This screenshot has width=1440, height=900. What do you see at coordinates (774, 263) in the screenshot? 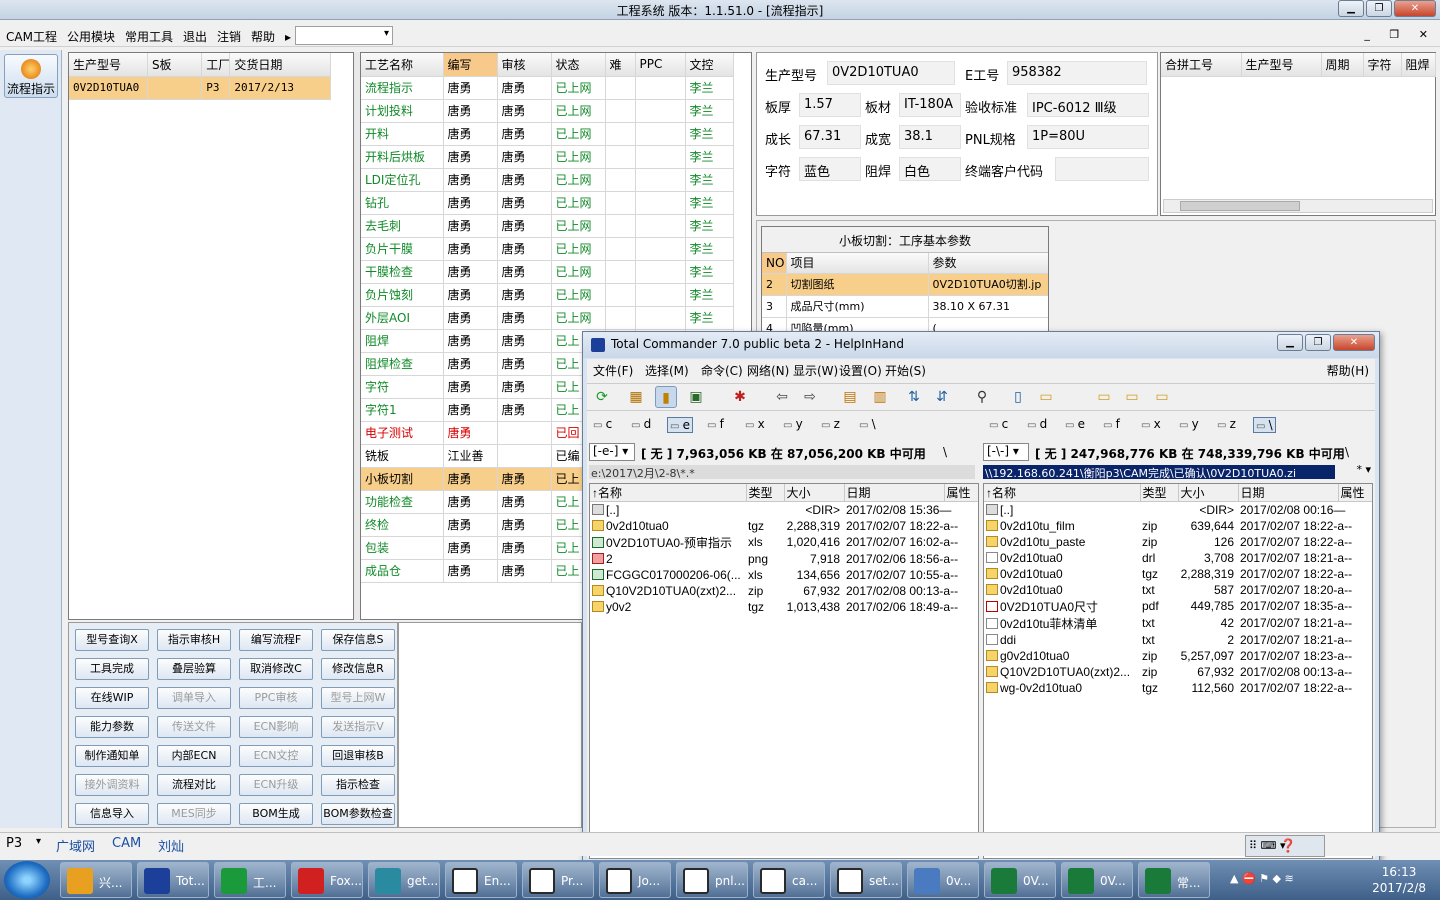
I see `cut-col-header: NO` at bounding box center [774, 263].